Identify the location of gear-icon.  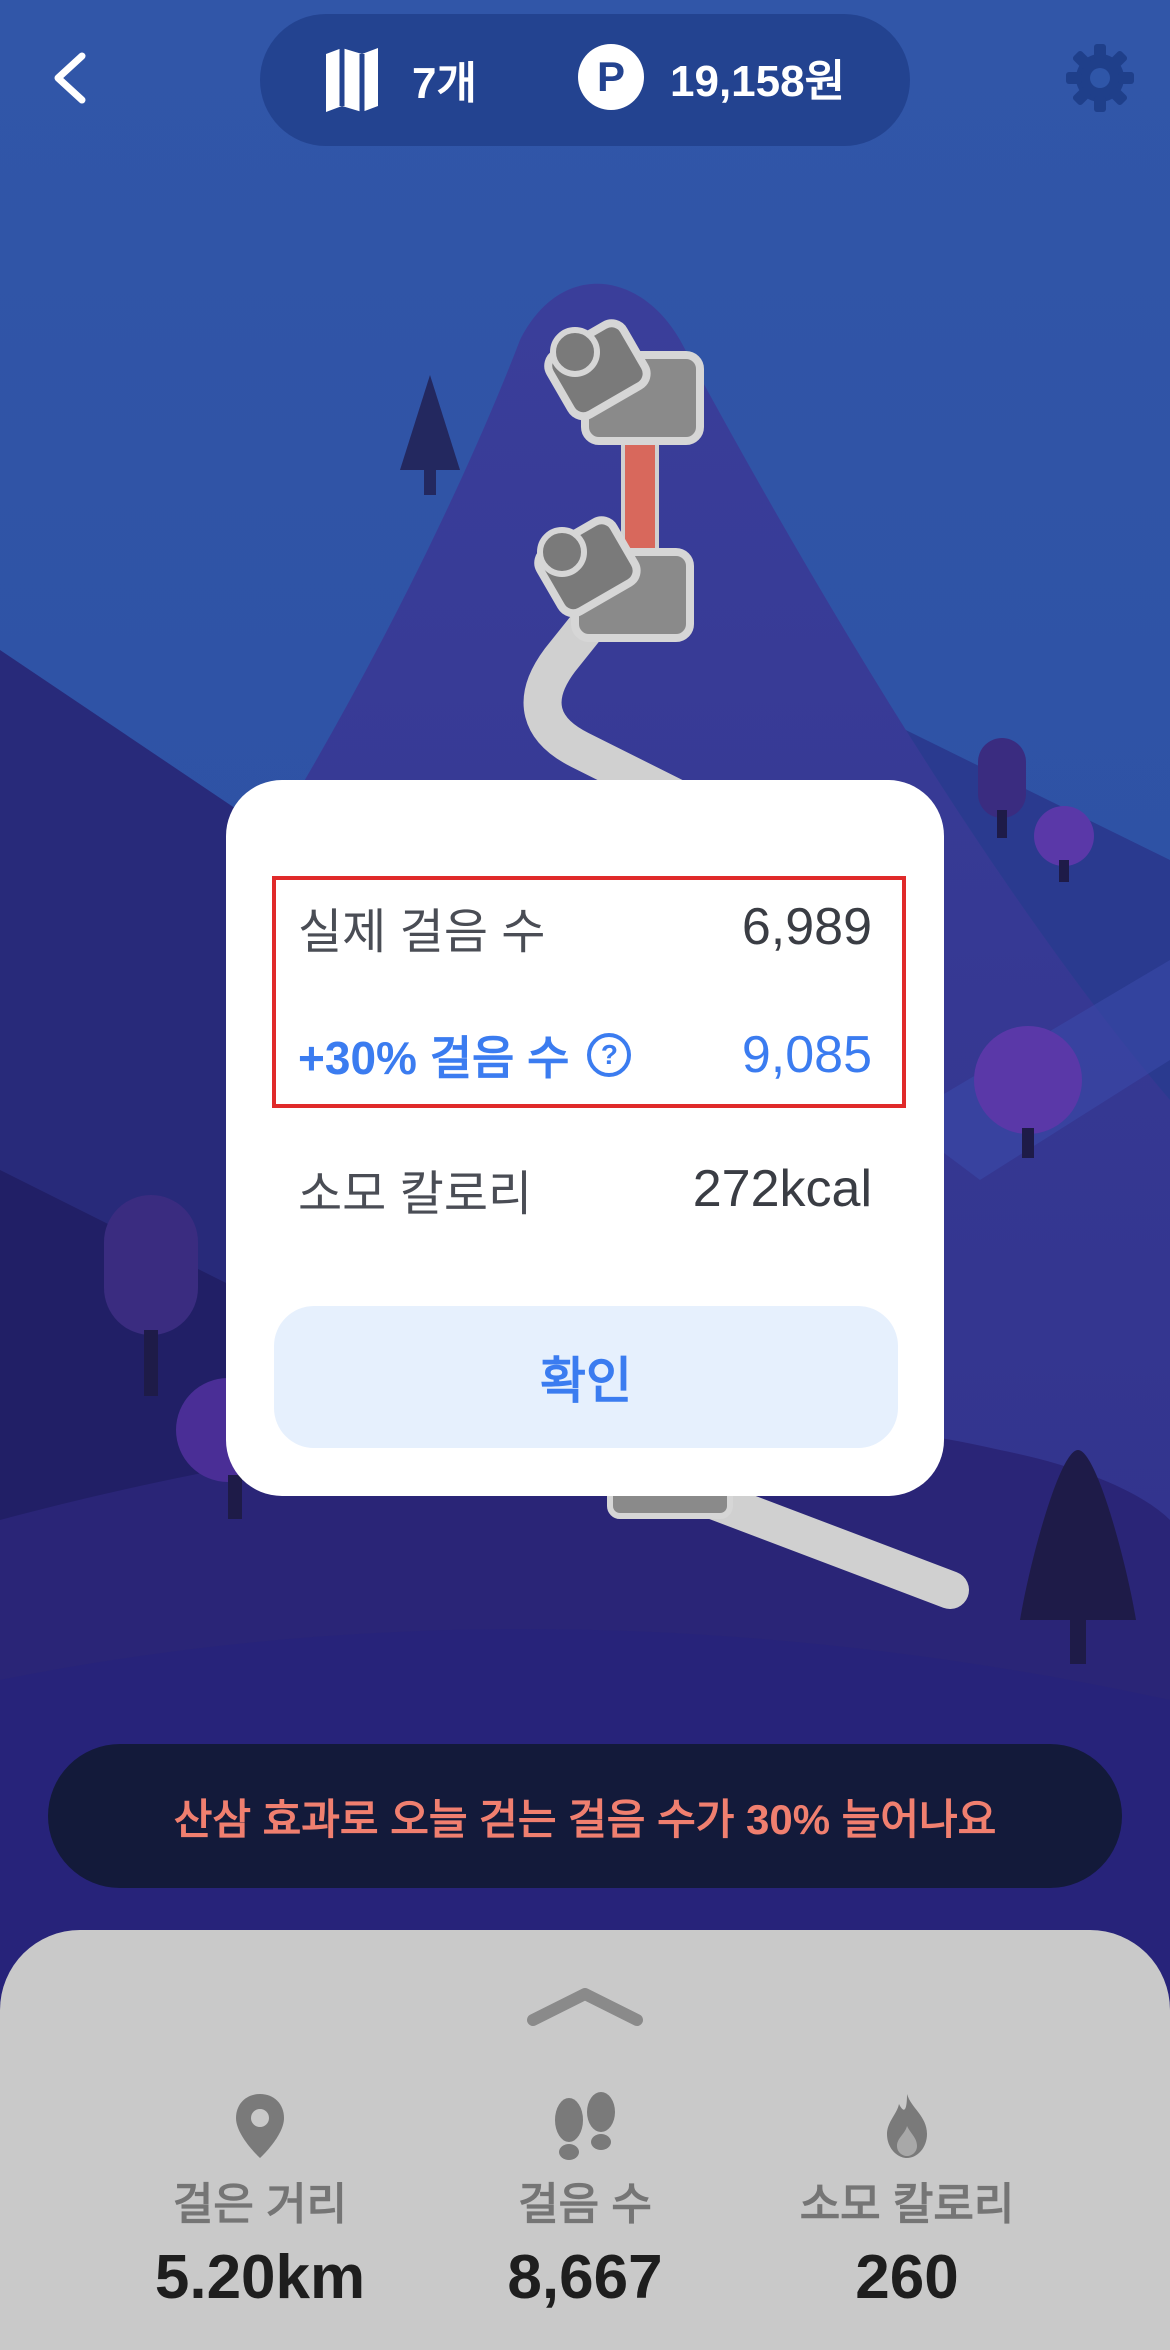
(1100, 78).